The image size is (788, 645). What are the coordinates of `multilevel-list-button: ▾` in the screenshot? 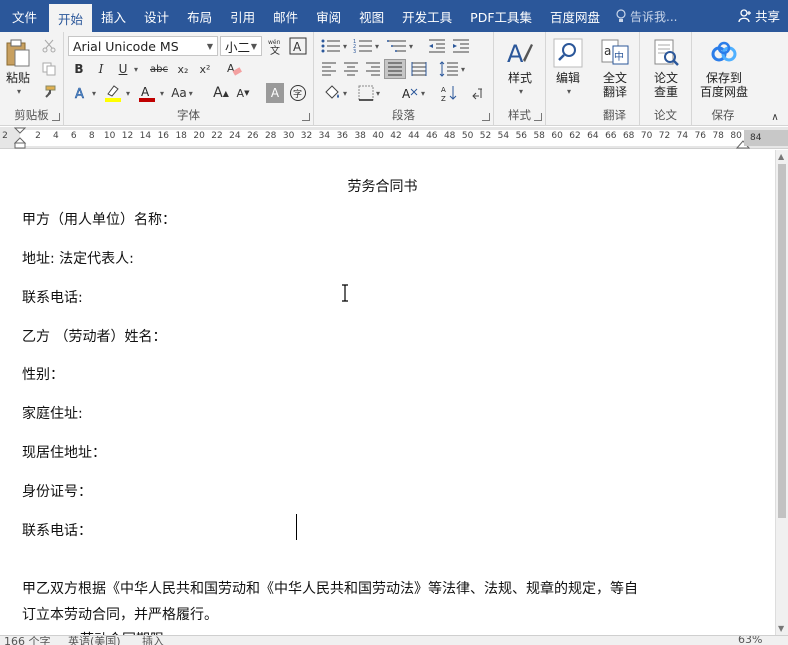 It's located at (400, 46).